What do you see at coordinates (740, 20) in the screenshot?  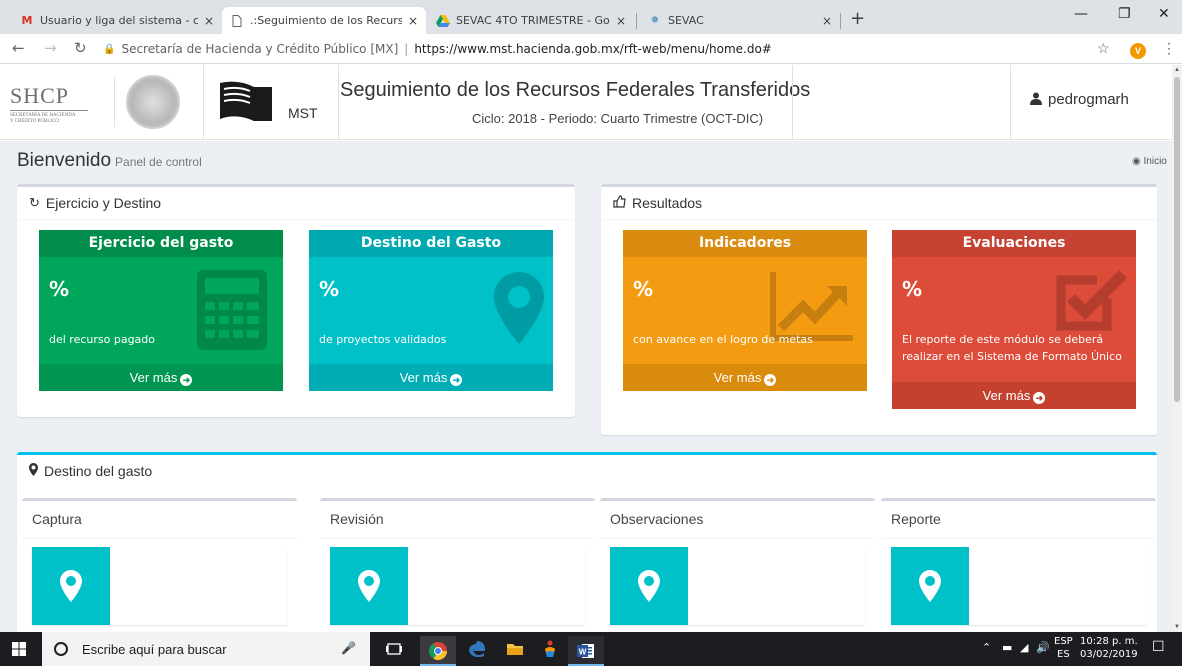 I see `tab-sevac: ✵ SEVAC ×` at bounding box center [740, 20].